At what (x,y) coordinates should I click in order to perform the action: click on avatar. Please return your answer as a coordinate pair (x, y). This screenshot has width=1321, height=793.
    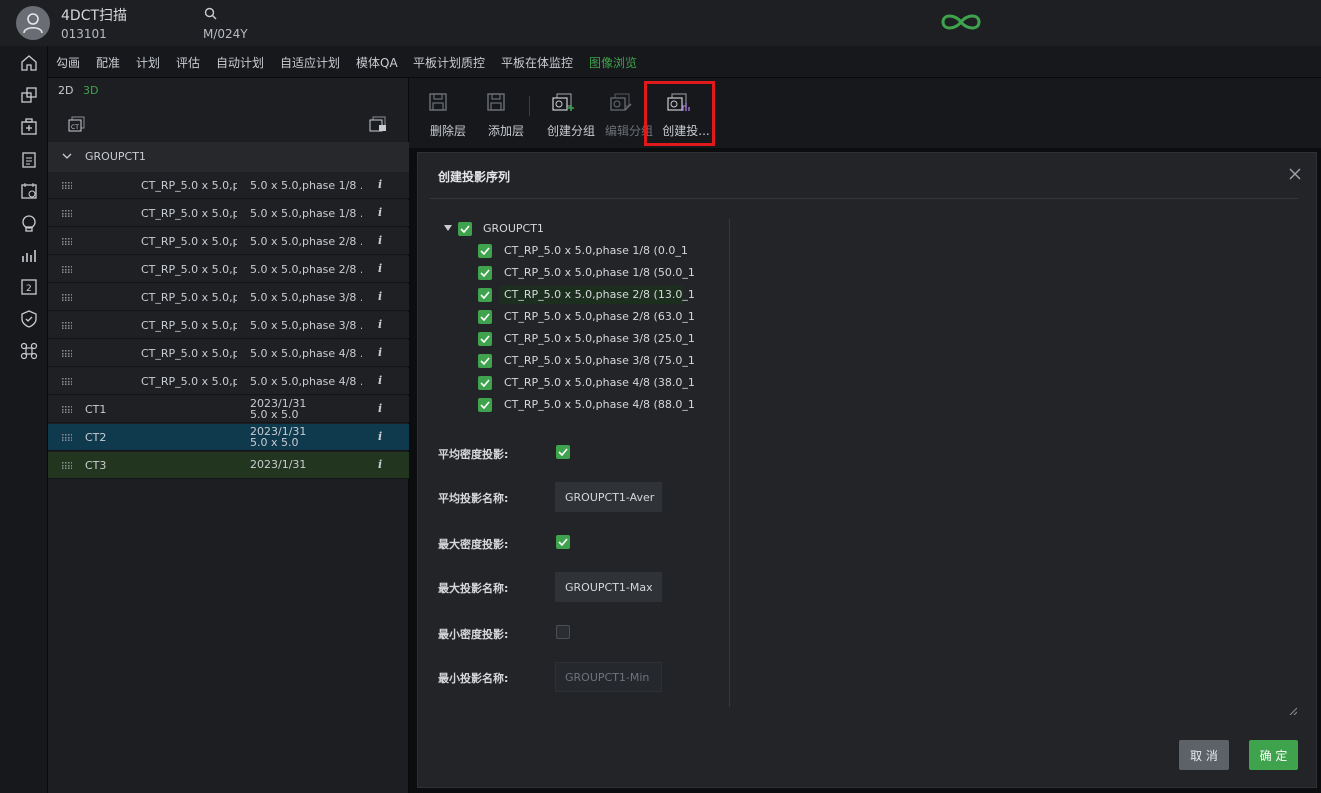
    Looking at the image, I should click on (33, 23).